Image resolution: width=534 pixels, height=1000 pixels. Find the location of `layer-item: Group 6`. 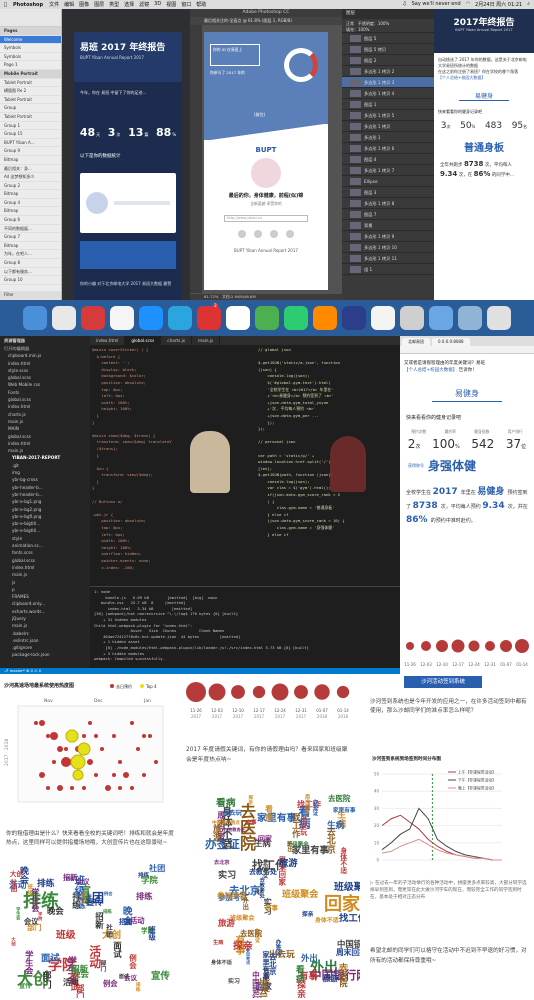

layer-item: Group 6 is located at coordinates (30, 220).